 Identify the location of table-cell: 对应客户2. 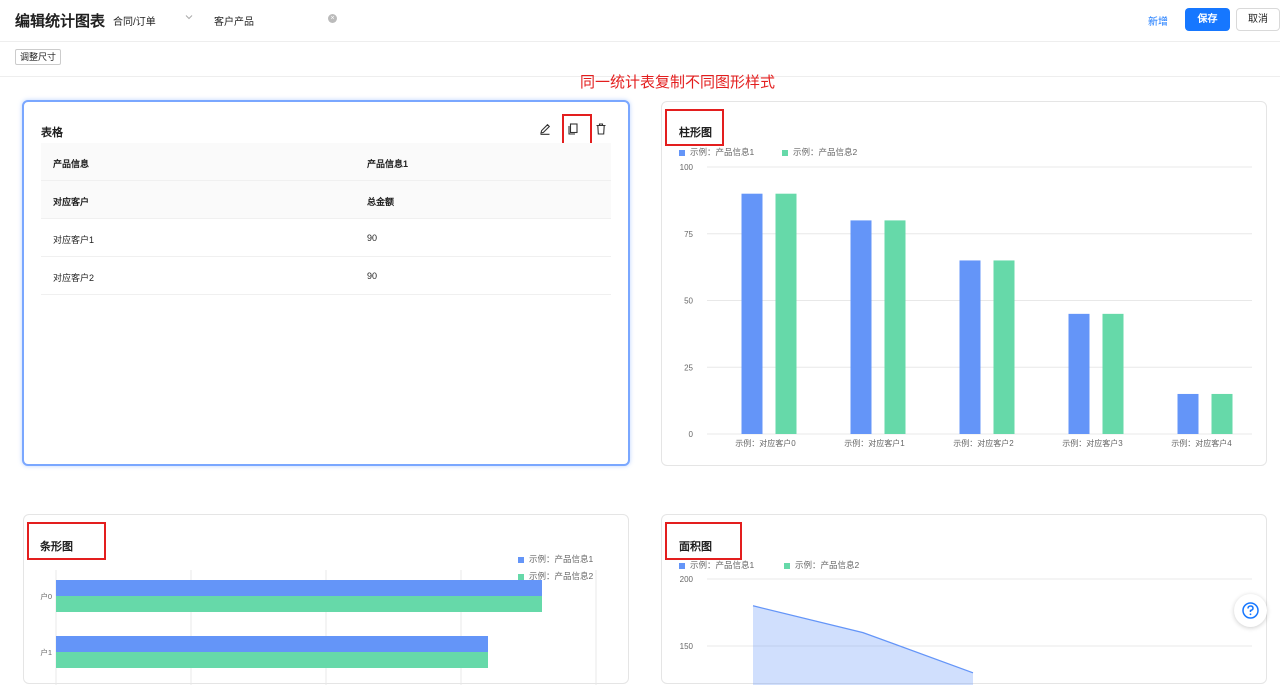
(74, 278).